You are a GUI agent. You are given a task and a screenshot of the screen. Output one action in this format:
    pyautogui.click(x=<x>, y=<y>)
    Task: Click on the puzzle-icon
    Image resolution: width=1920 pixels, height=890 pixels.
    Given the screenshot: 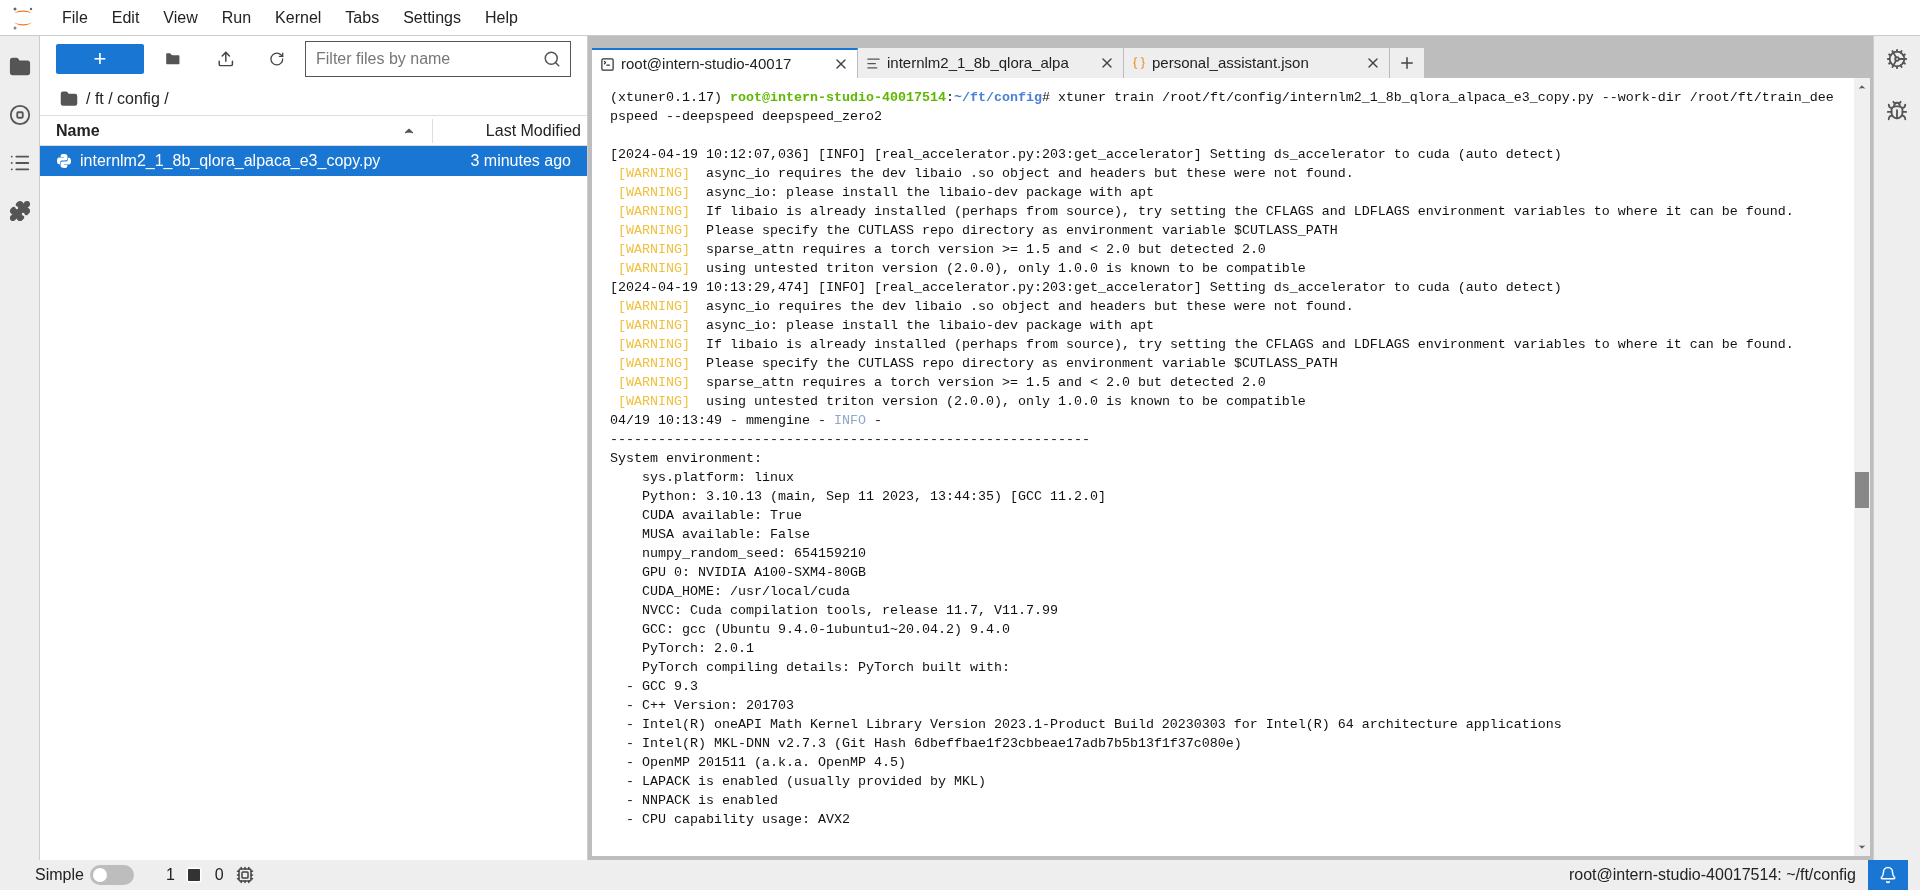 What is the action you would take?
    pyautogui.click(x=19, y=211)
    